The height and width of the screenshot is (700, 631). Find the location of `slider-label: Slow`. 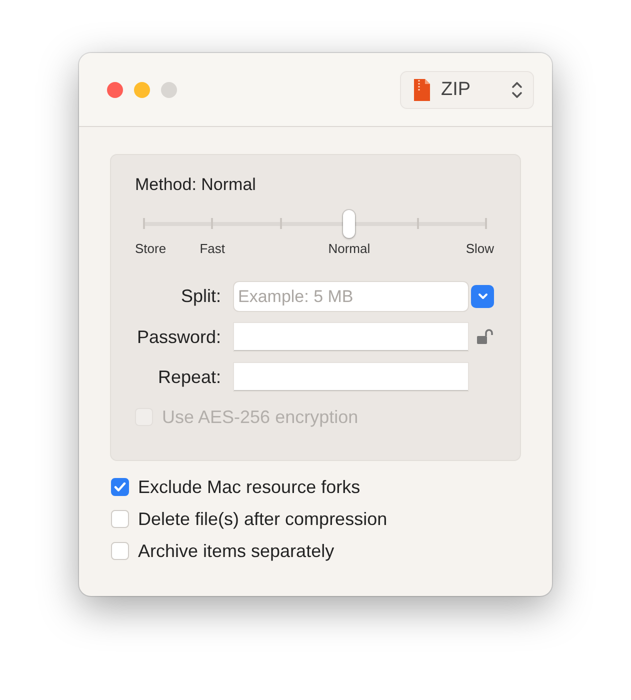

slider-label: Slow is located at coordinates (480, 248).